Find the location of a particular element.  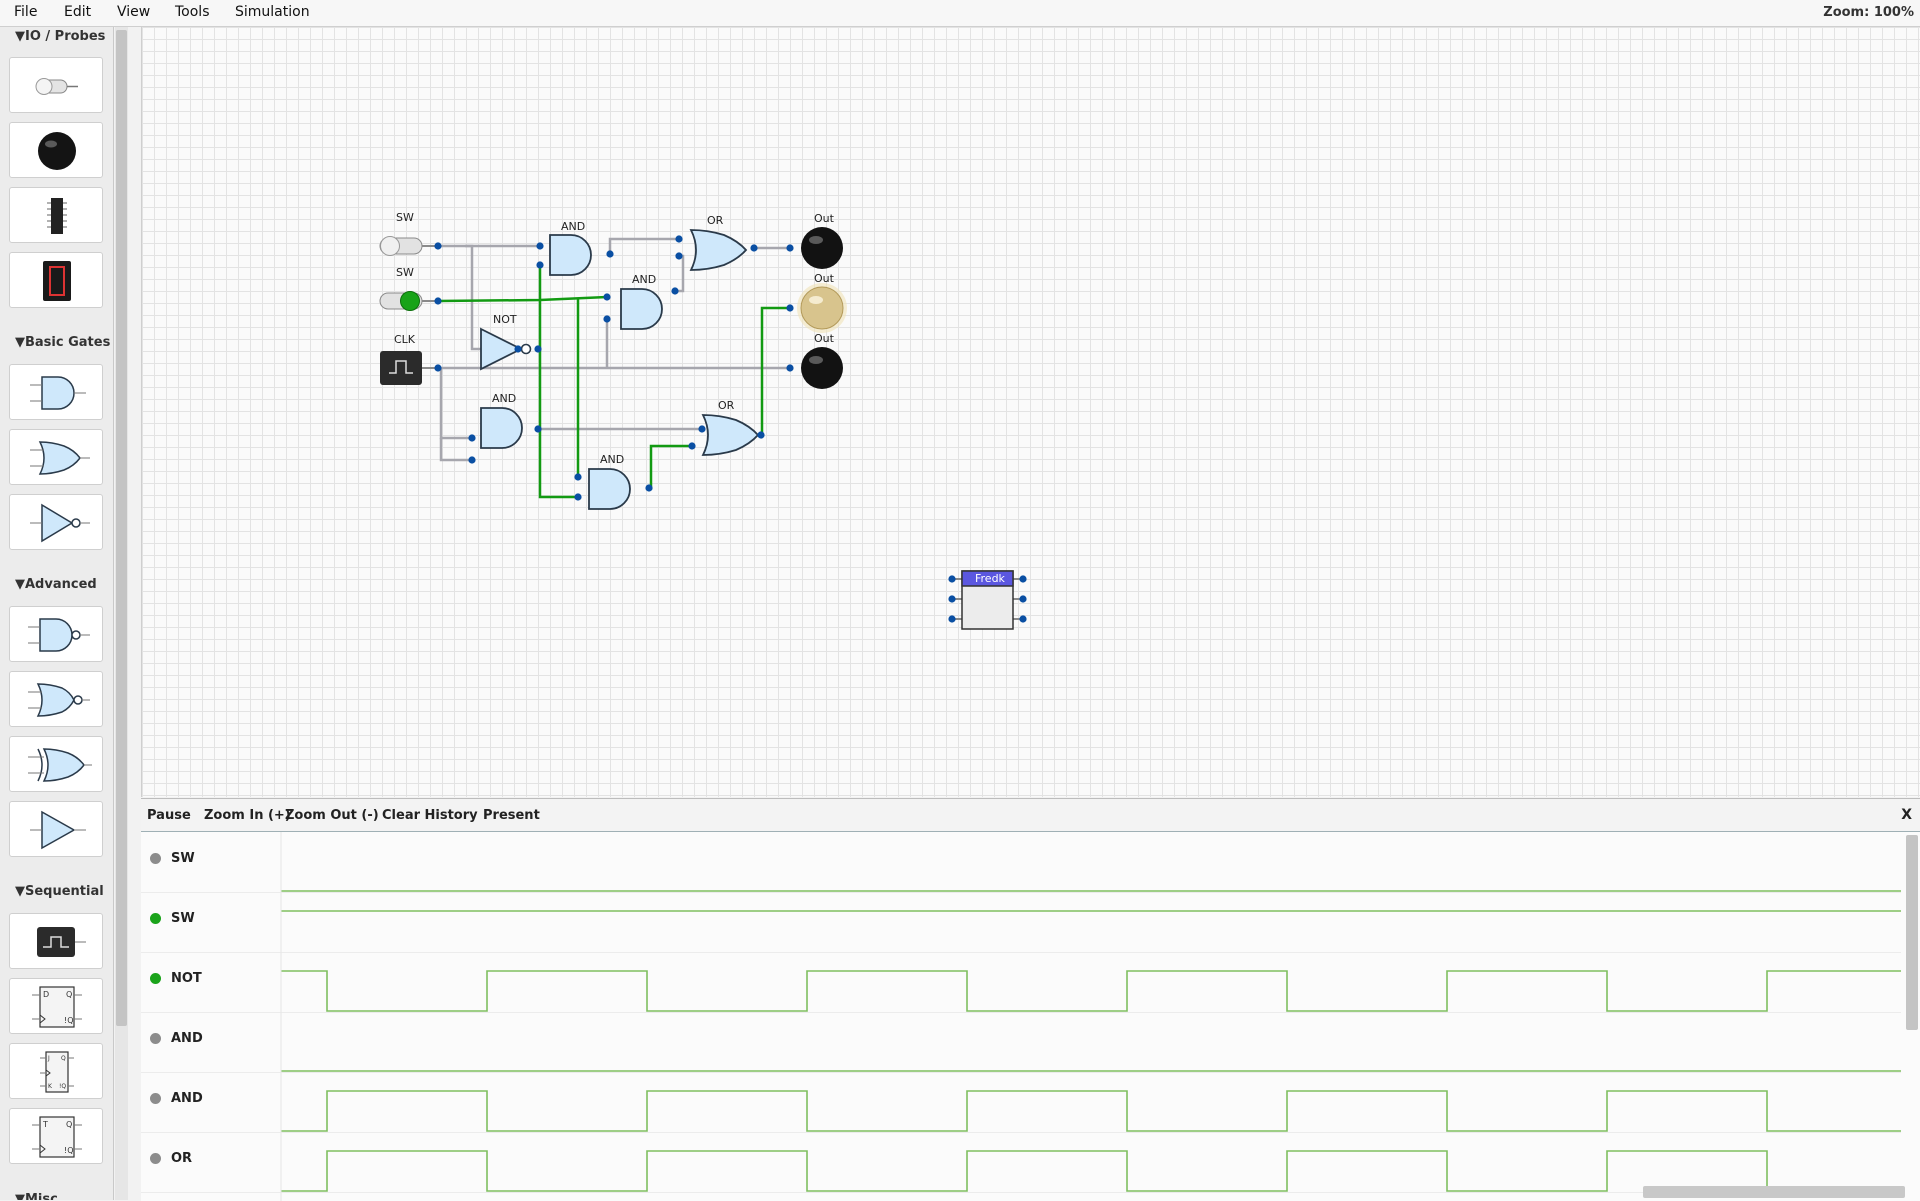

menu-edit: Edit is located at coordinates (77, 12).